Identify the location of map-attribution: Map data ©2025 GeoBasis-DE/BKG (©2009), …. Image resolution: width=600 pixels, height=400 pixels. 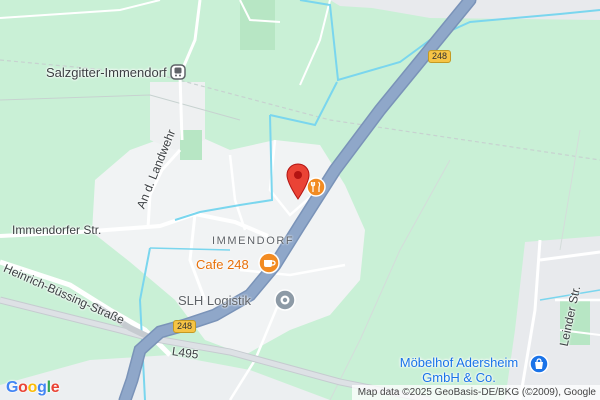
(475, 392).